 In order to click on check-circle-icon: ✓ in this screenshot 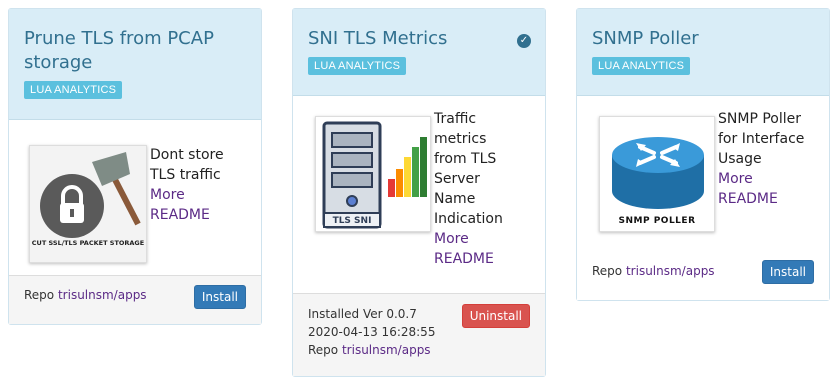, I will do `click(524, 41)`.